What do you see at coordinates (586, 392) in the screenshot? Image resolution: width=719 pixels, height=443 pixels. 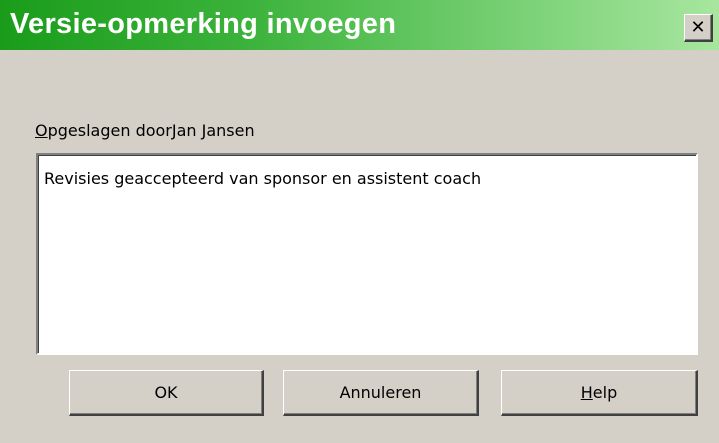 I see `help-button-mnemonic: H` at bounding box center [586, 392].